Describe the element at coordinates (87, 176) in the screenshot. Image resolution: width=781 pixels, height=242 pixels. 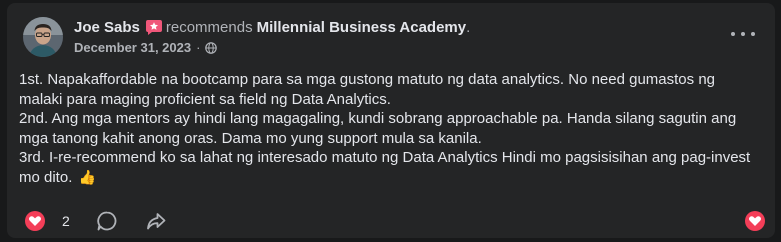
I see `thumbs-up-emoji: 👍` at that location.